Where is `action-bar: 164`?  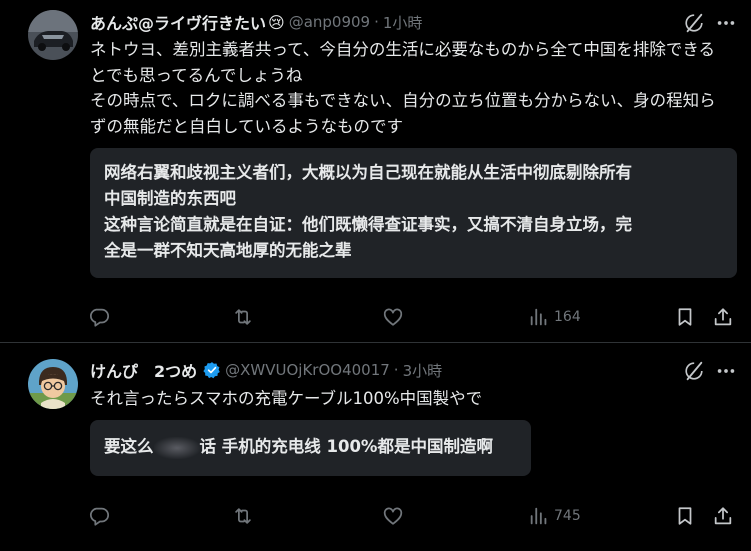
action-bar: 164 is located at coordinates (412, 317).